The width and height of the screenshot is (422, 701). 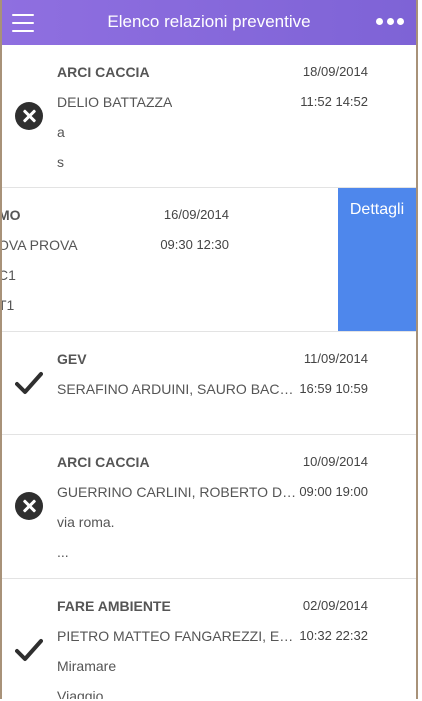 What do you see at coordinates (9, 275) in the screenshot?
I see `item-location: C1` at bounding box center [9, 275].